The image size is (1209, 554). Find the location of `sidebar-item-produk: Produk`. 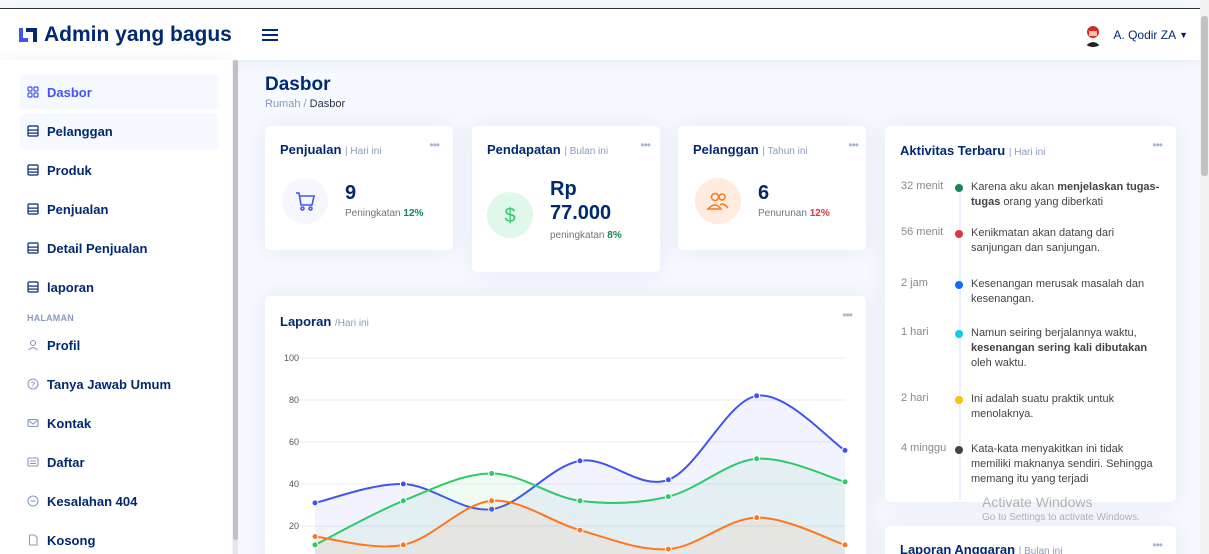

sidebar-item-produk: Produk is located at coordinates (119, 170).